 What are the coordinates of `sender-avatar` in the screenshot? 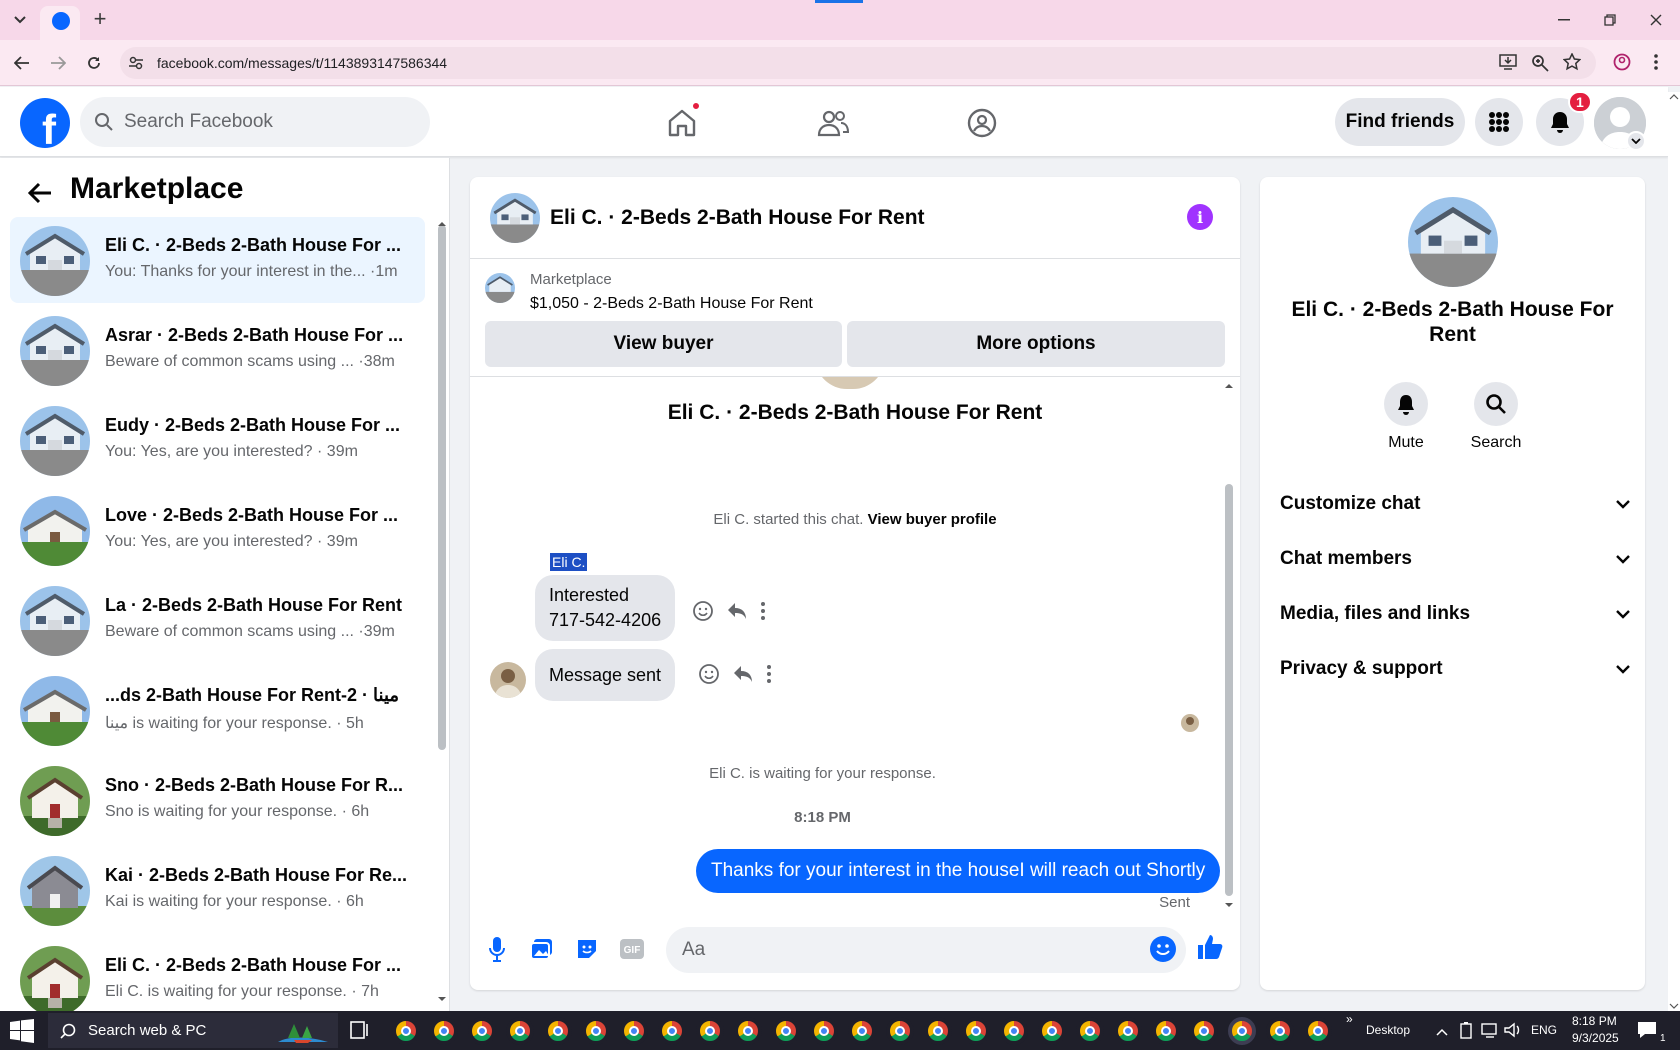 It's located at (508, 680).